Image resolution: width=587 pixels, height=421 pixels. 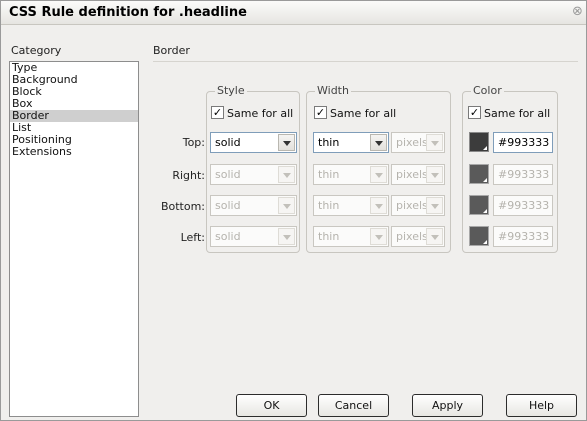 What do you see at coordinates (217, 112) in the screenshot?
I see `style-same-checkbox: ✓` at bounding box center [217, 112].